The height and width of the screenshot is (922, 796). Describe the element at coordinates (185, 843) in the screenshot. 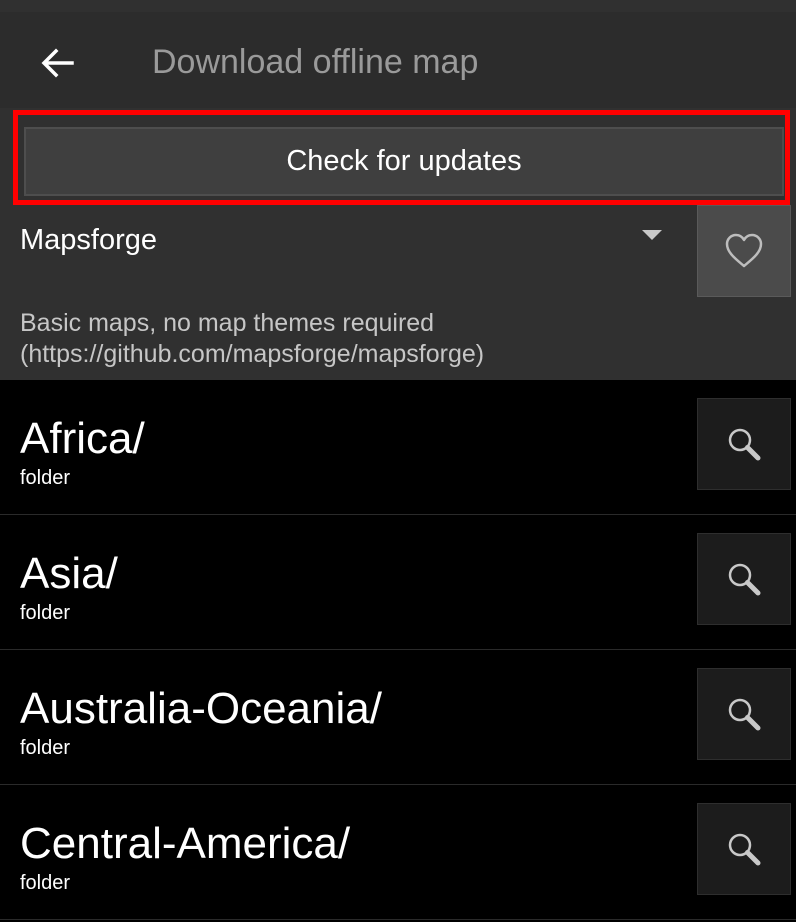

I see `folder-name: Central-America/` at that location.